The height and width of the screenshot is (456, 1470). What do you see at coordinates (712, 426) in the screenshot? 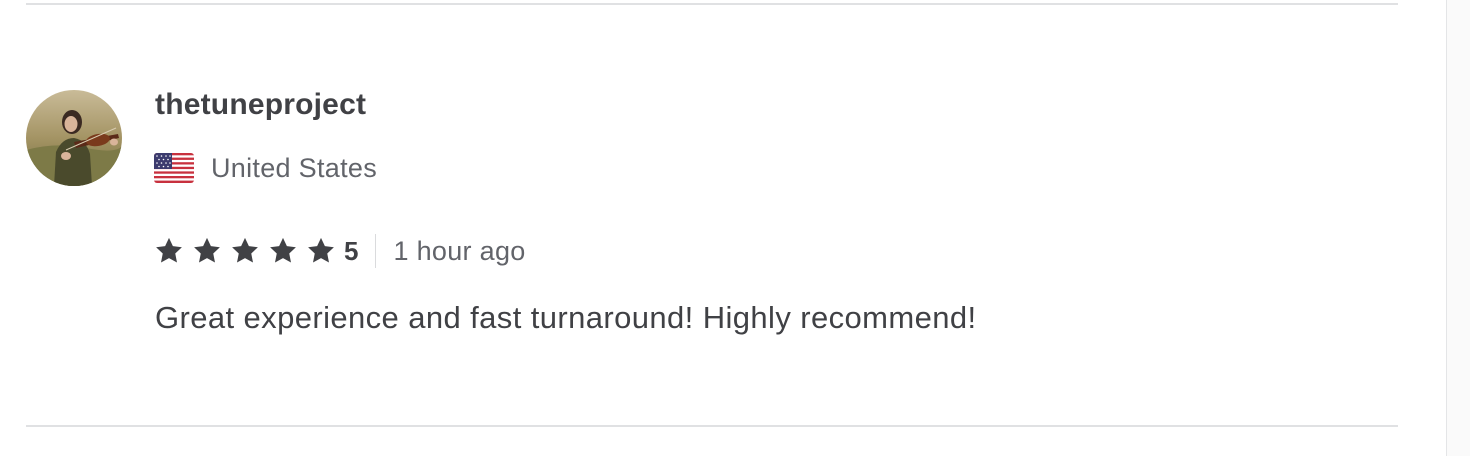
I see `bottom-divider` at bounding box center [712, 426].